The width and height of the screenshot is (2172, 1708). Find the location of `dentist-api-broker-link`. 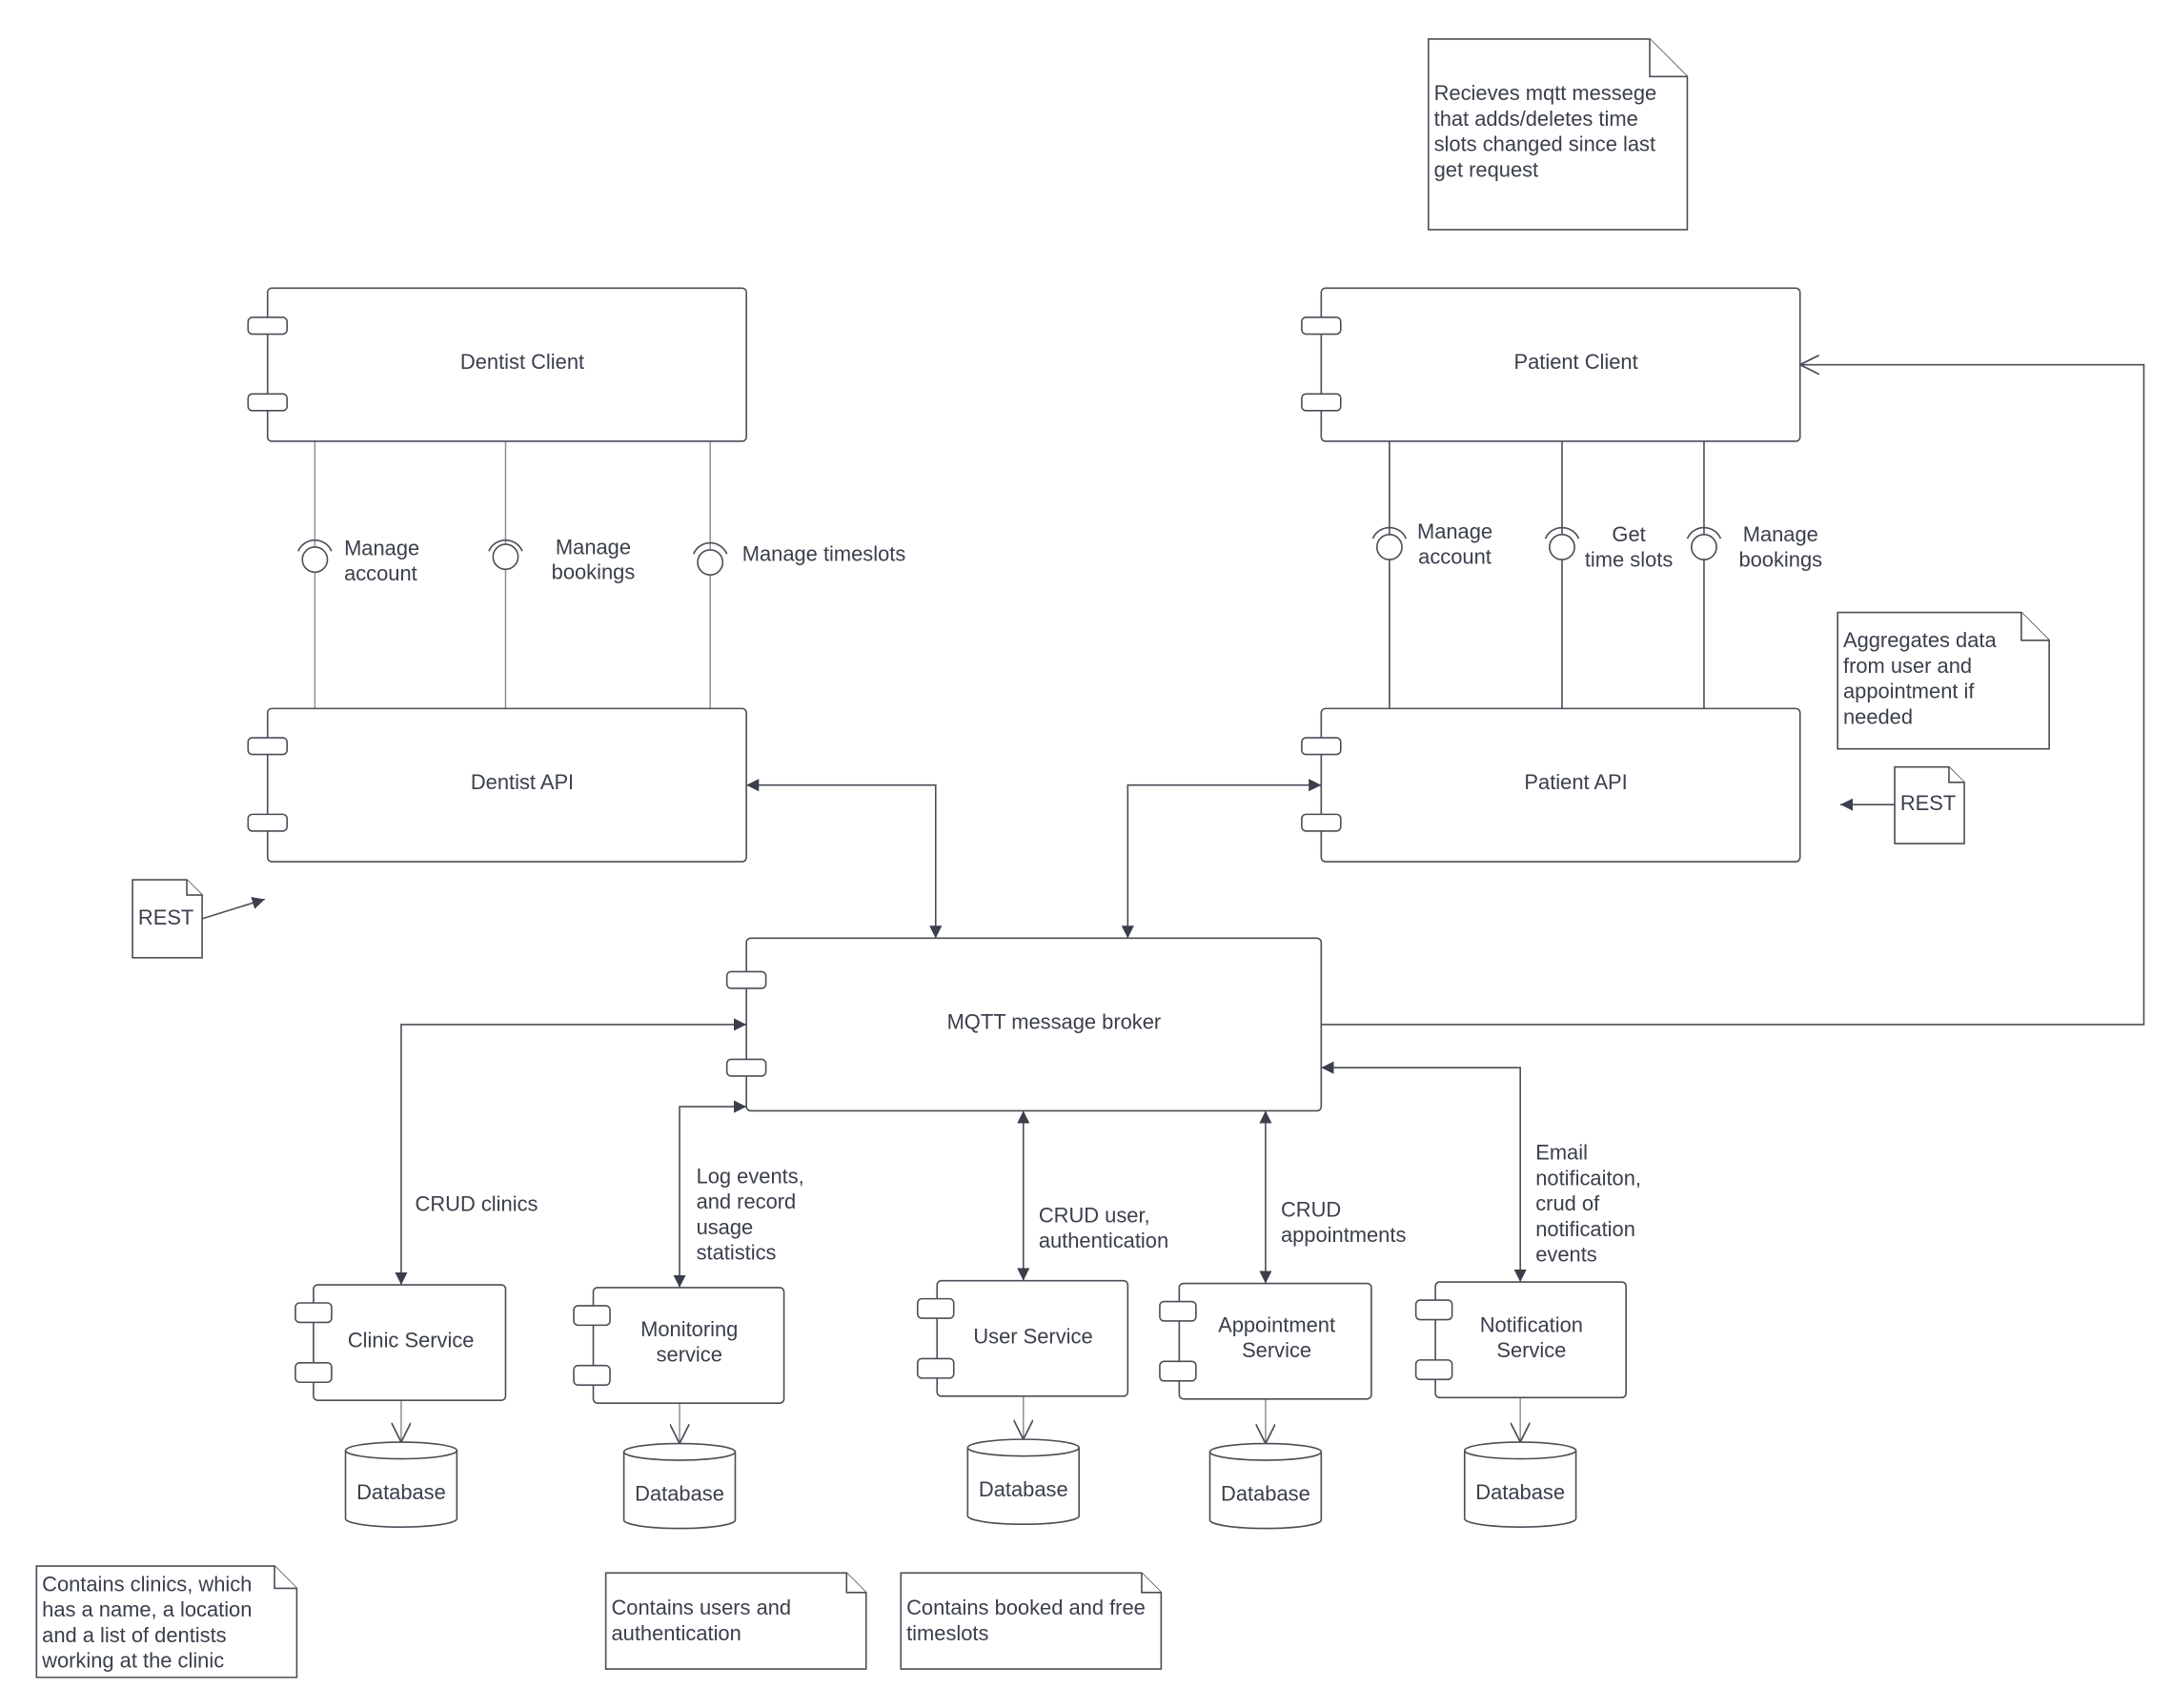

dentist-api-broker-link is located at coordinates (844, 859).